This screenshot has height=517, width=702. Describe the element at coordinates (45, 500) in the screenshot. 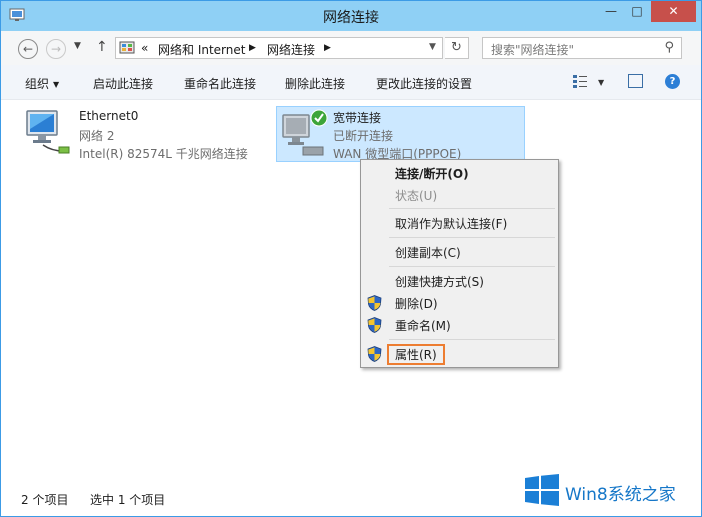

I see `status-item-count: 2 个项目` at that location.